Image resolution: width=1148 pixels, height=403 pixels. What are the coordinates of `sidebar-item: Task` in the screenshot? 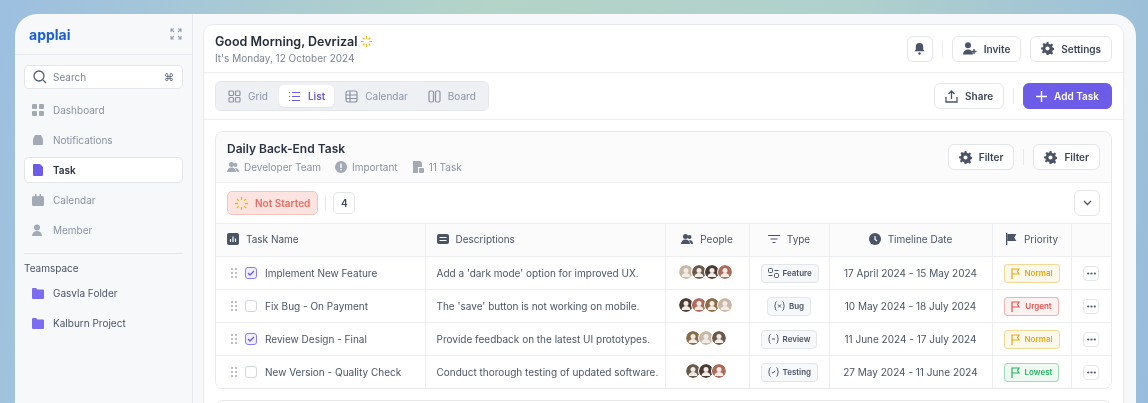 It's located at (103, 170).